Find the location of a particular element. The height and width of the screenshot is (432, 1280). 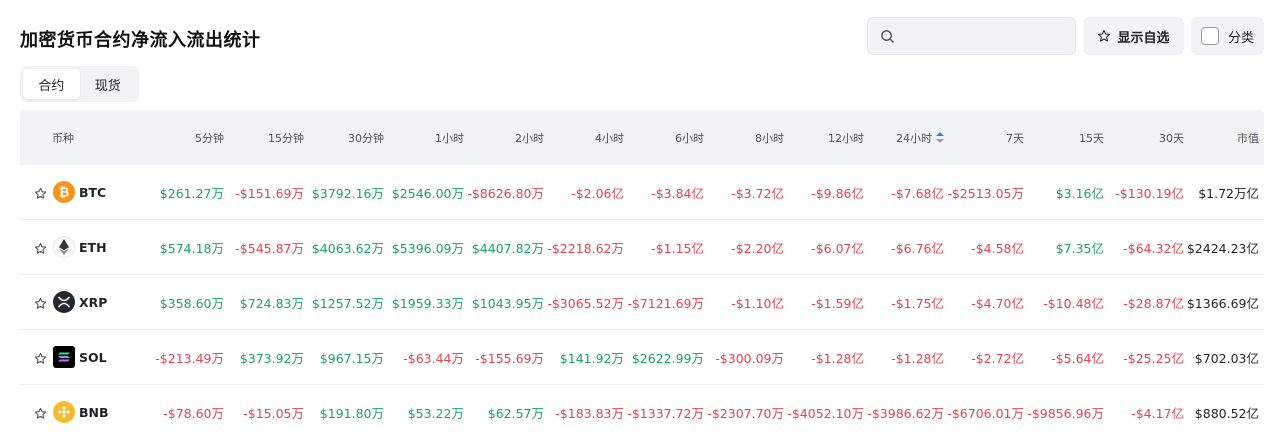

column-header: 15天 is located at coordinates (1064, 137).